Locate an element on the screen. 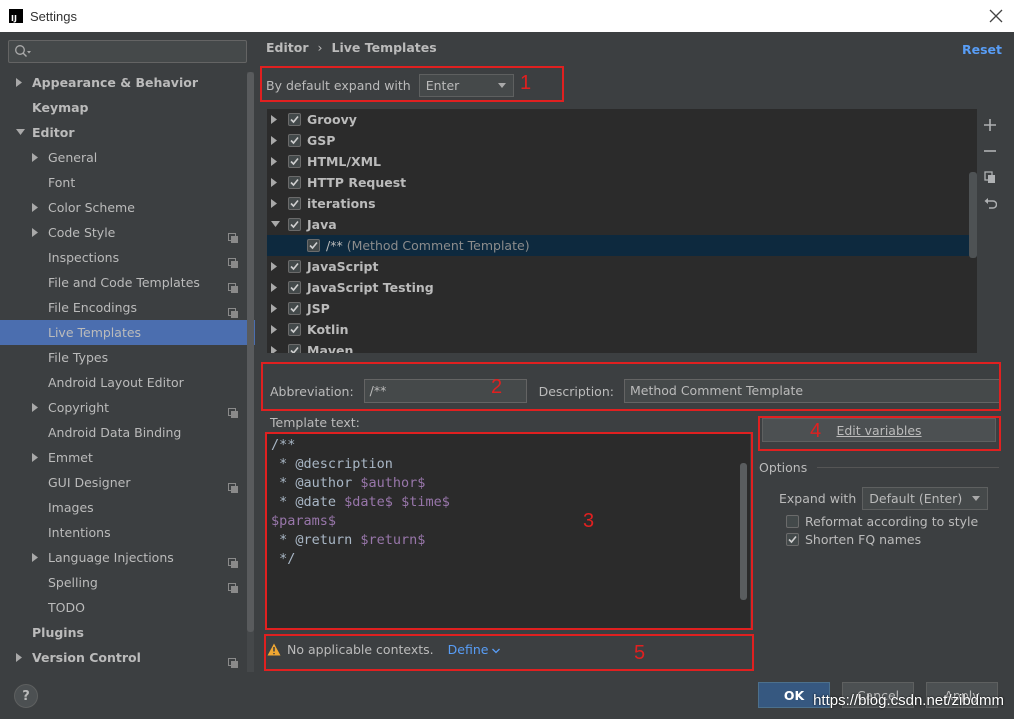 The height and width of the screenshot is (719, 1014). sidebar-item: Font is located at coordinates (127, 182).